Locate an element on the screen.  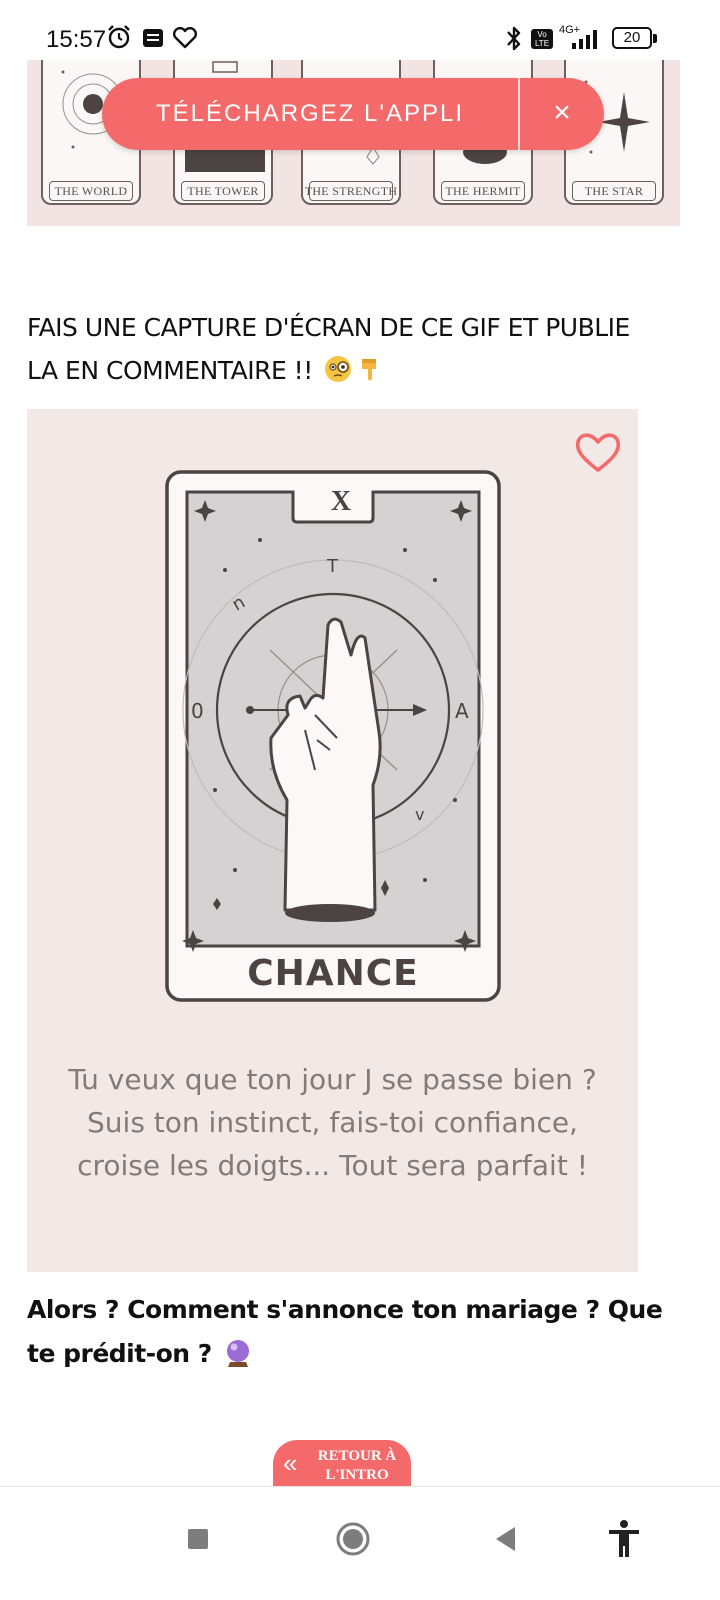
close-banner-button: × is located at coordinates (562, 114).